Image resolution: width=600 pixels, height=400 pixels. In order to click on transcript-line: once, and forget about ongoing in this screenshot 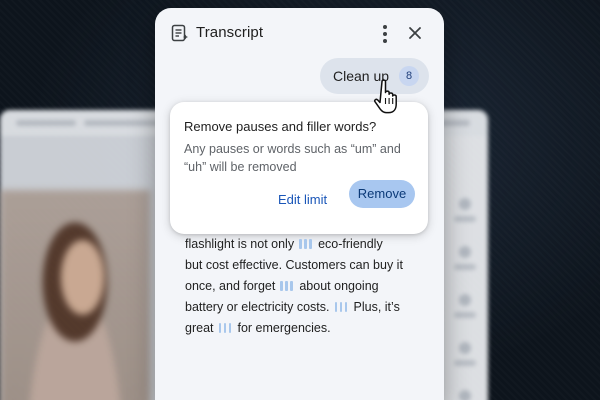, I will do `click(307, 286)`.